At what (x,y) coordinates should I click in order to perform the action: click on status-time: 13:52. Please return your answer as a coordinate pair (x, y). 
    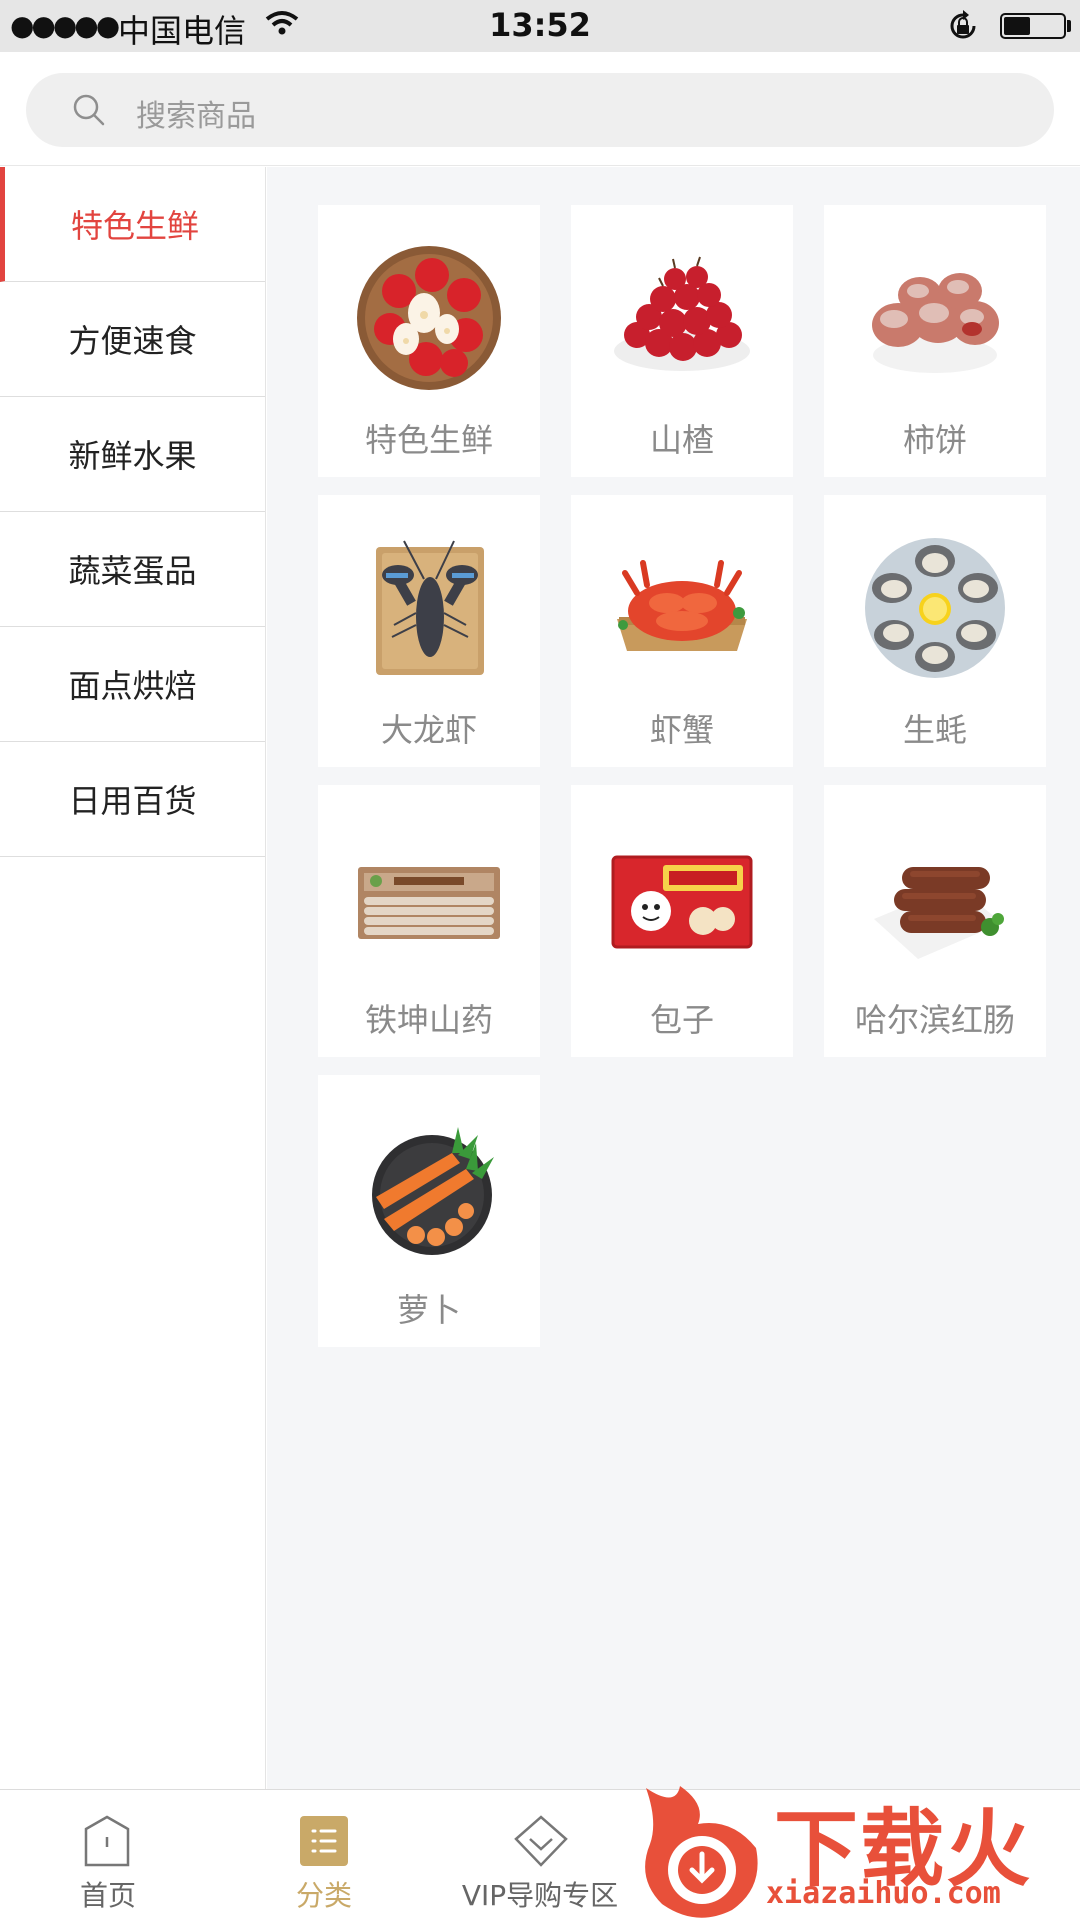
    Looking at the image, I should click on (540, 25).